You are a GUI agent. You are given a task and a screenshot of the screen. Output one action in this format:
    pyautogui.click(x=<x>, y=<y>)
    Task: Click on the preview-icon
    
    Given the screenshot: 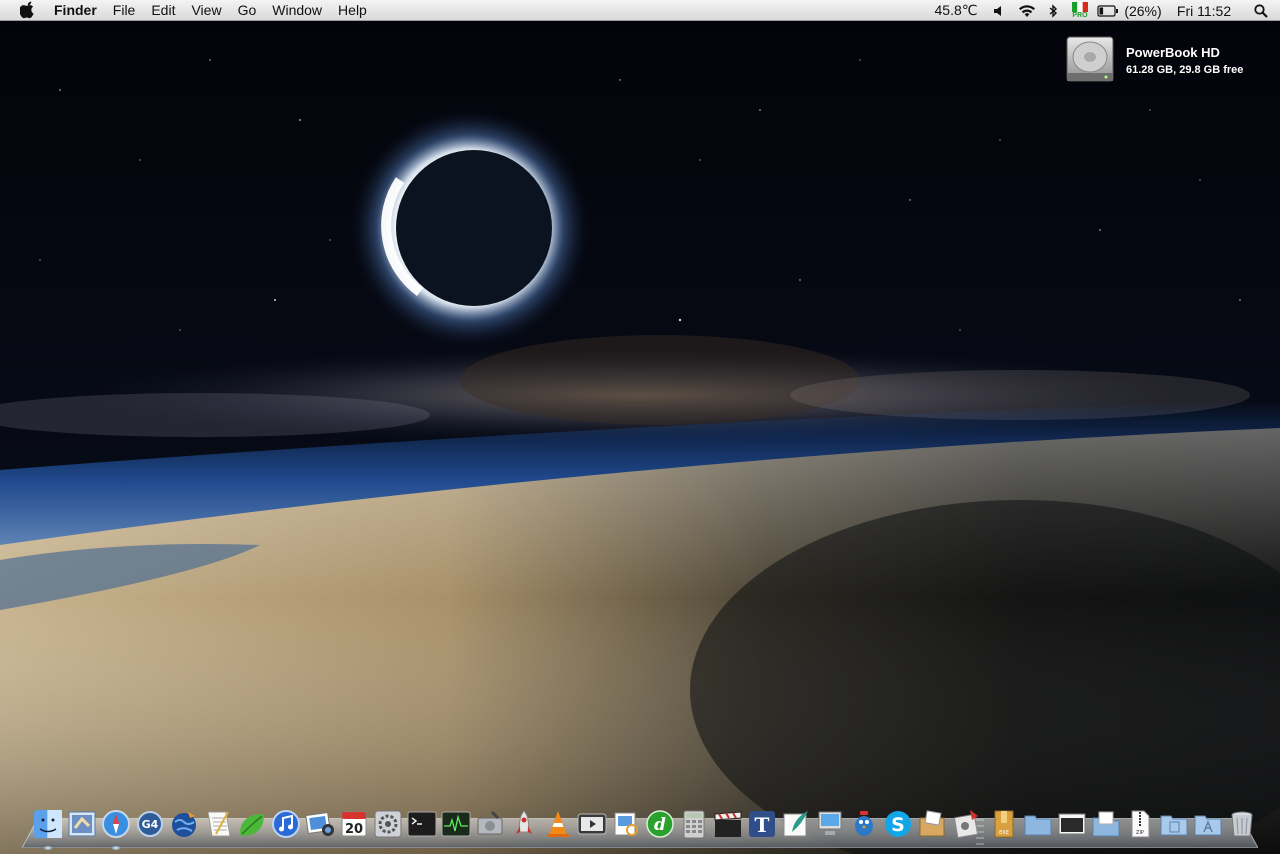 What is the action you would take?
    pyautogui.click(x=626, y=824)
    